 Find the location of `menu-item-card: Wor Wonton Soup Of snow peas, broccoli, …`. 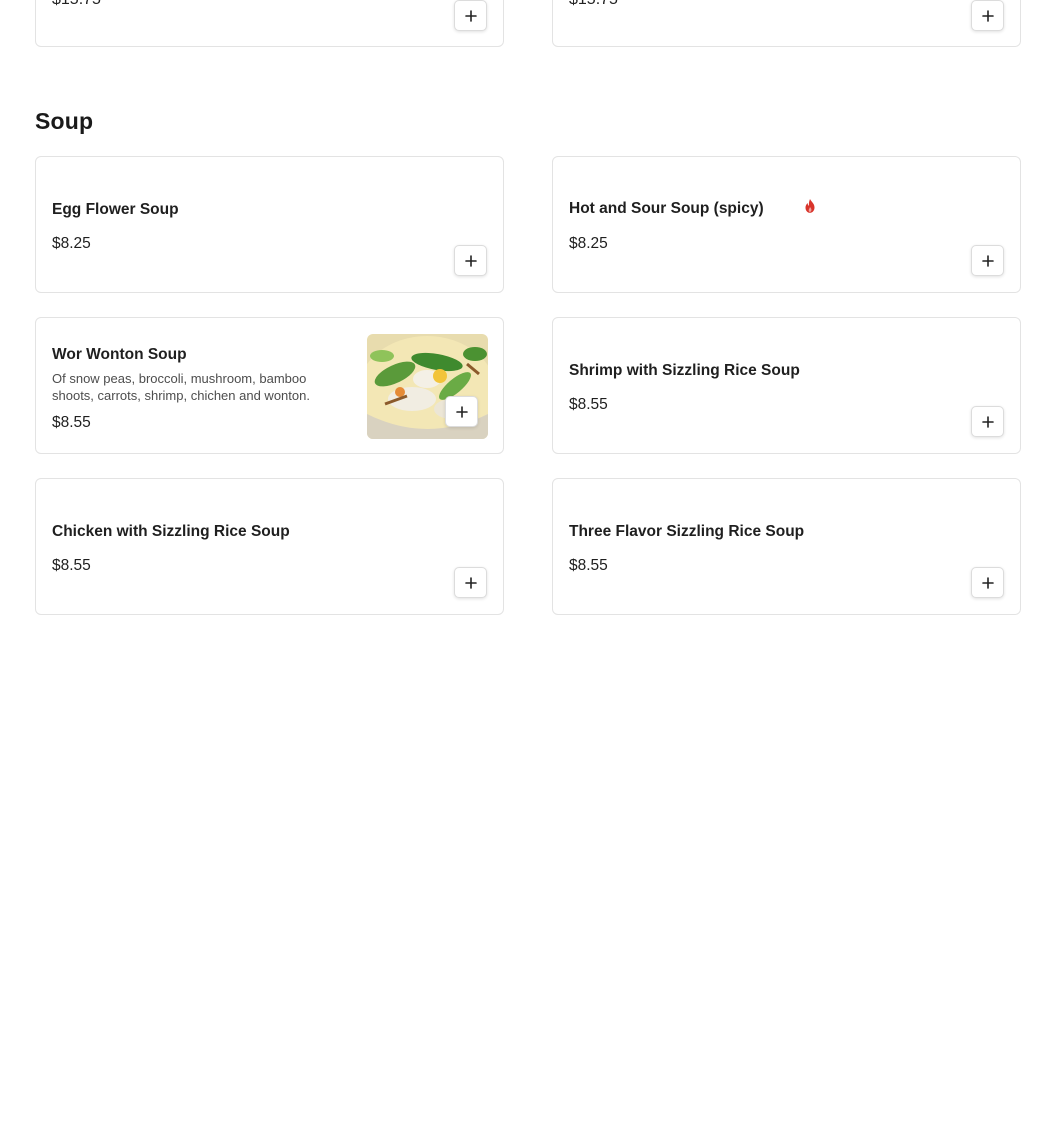

menu-item-card: Wor Wonton Soup Of snow peas, broccoli, … is located at coordinates (269, 385).